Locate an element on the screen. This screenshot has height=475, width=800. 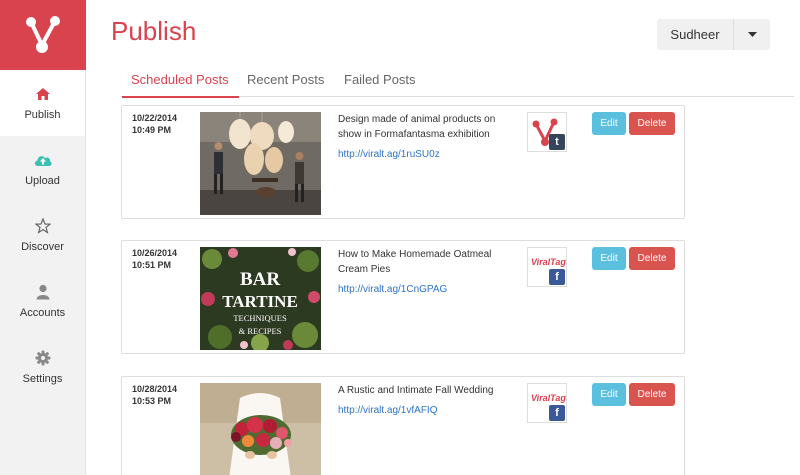
sidebar-item-label: Upload is located at coordinates (42, 181).